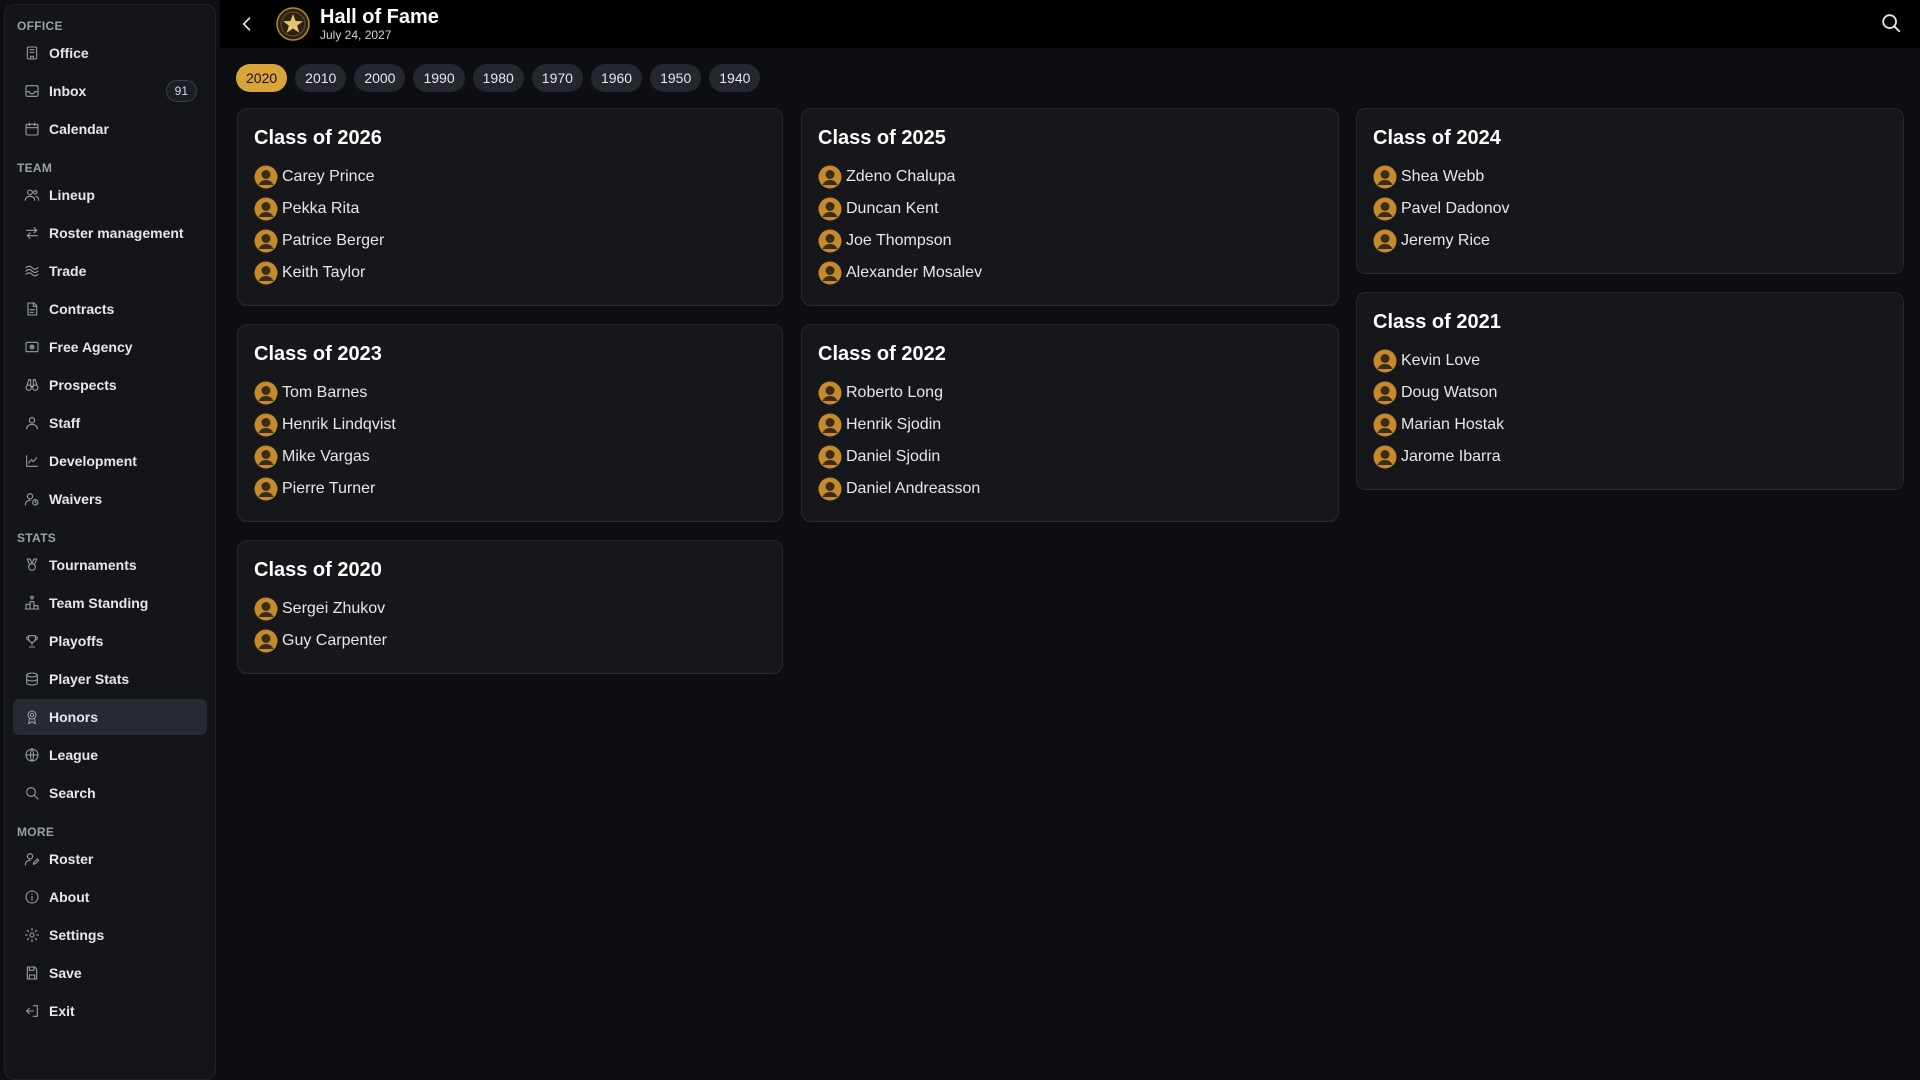  Describe the element at coordinates (334, 608) in the screenshot. I see `inductee-name: Sergei Zhukov` at that location.